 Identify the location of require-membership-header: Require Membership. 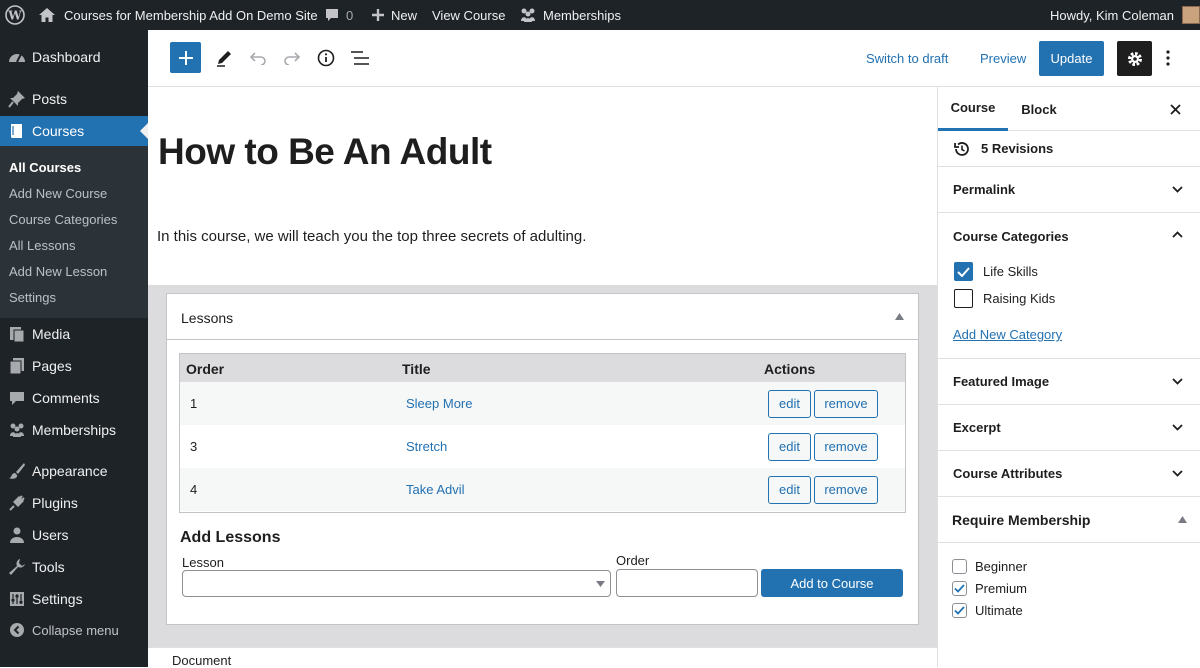
(1069, 520).